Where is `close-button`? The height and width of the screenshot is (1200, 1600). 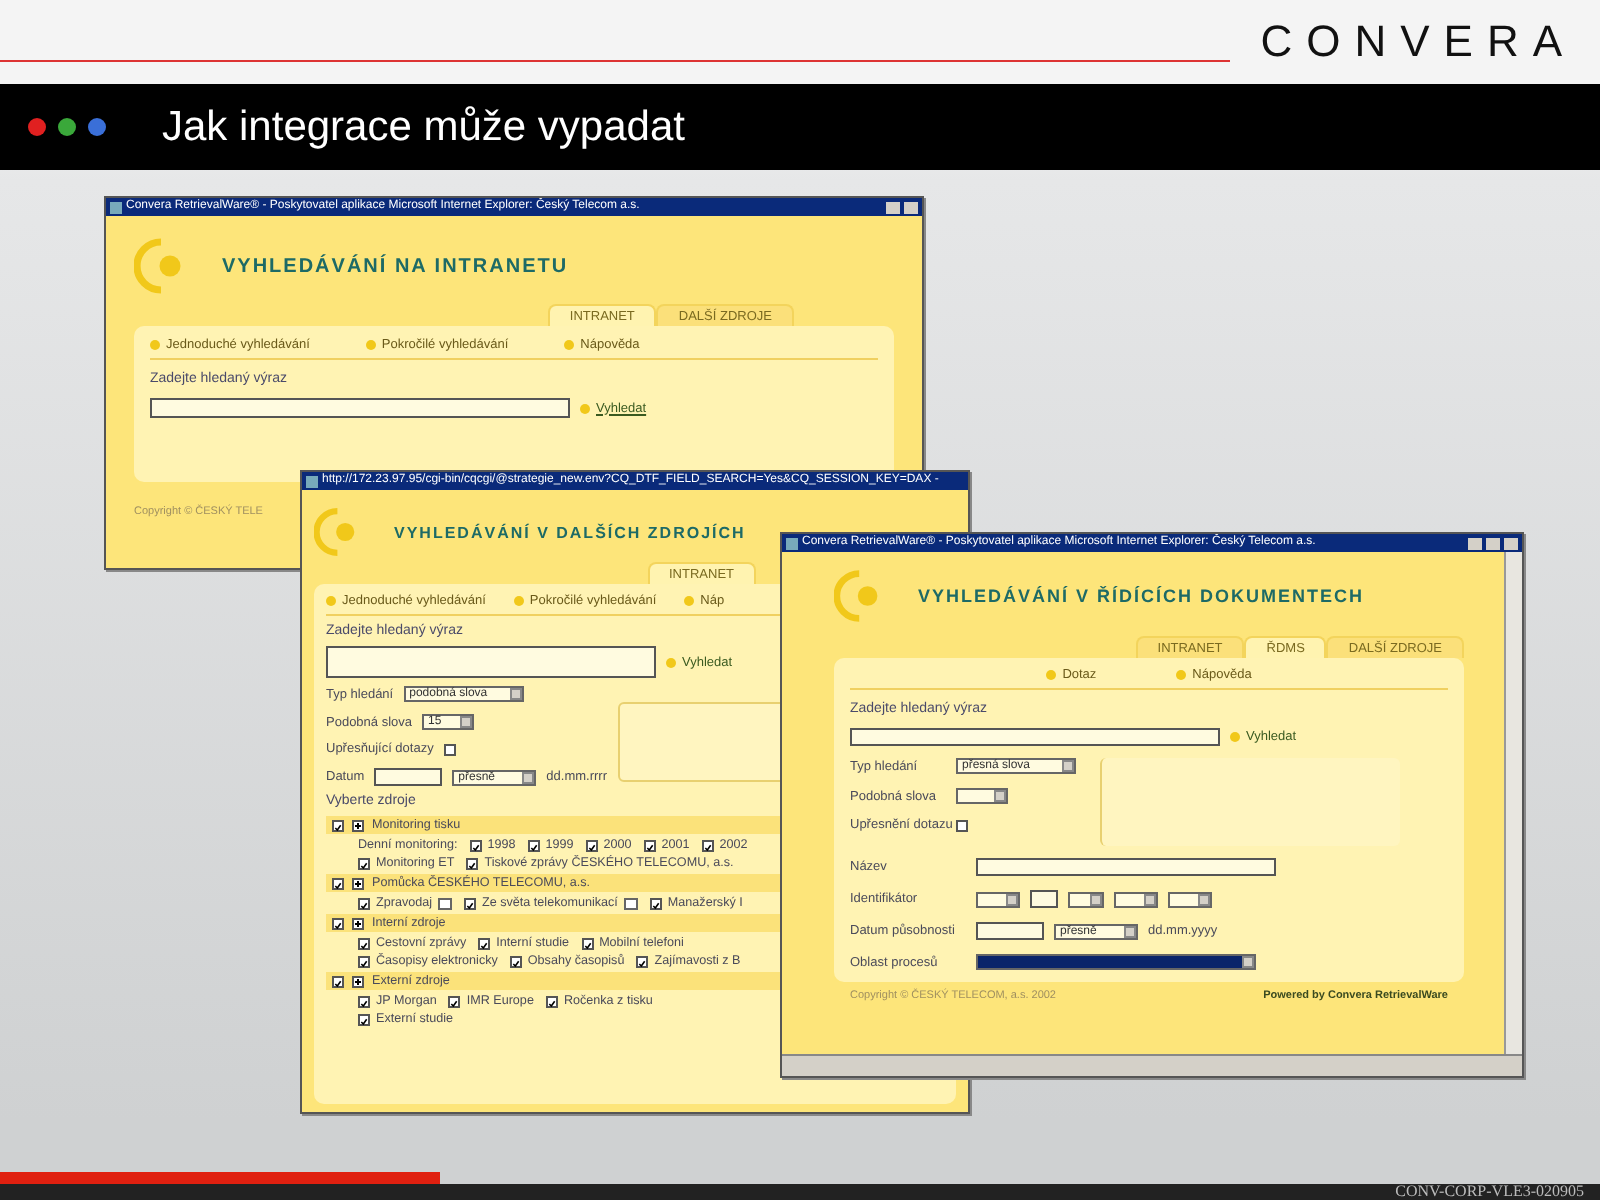
close-button is located at coordinates (1511, 543).